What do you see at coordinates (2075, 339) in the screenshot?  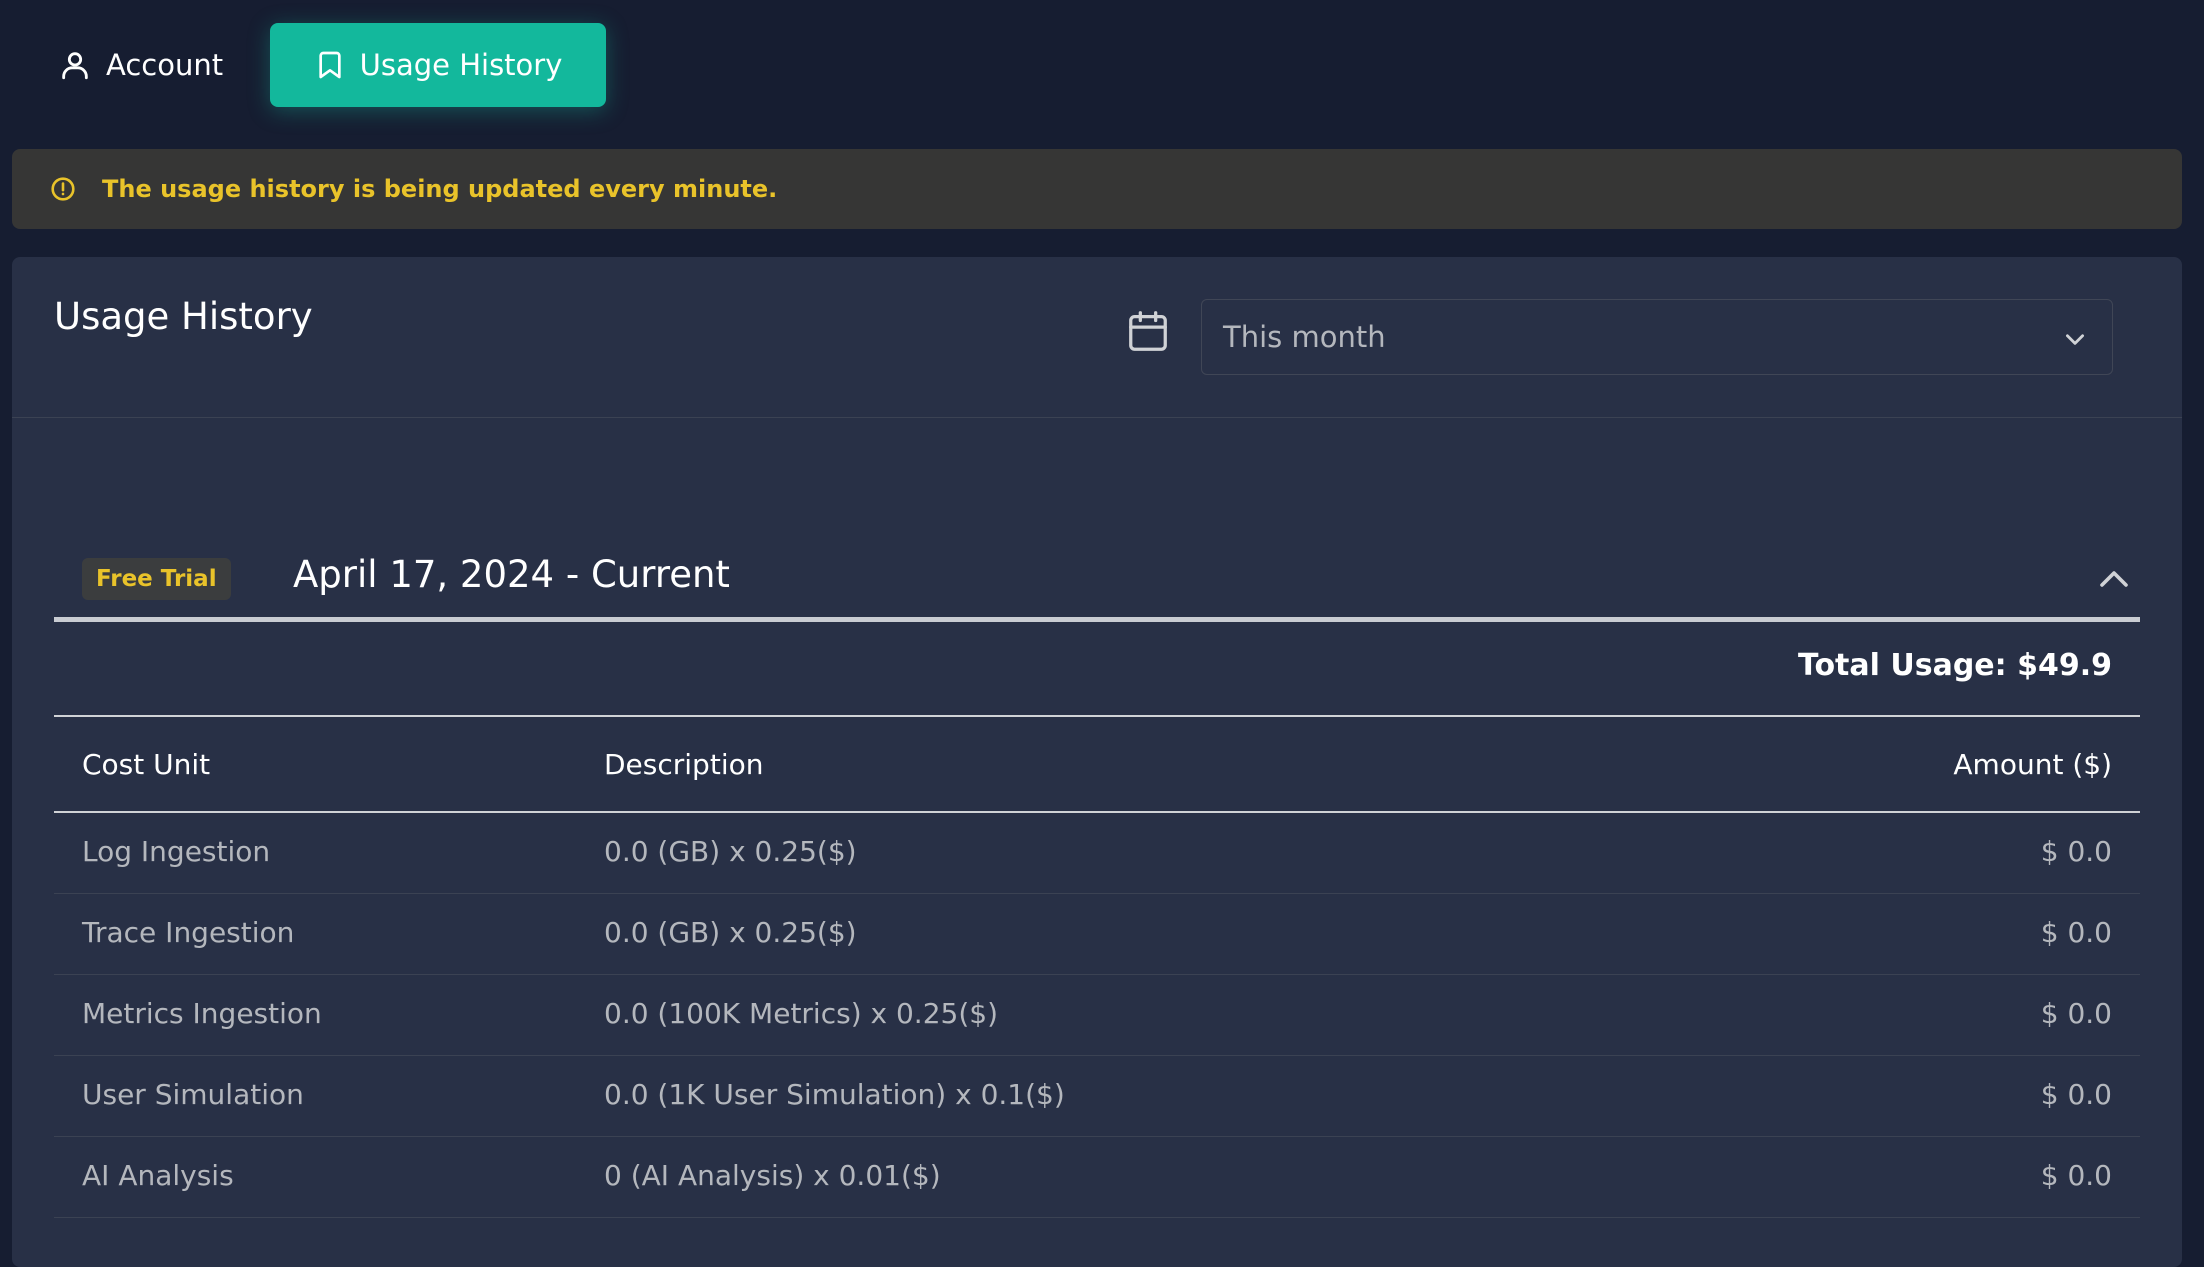 I see `chevron-down-icon` at bounding box center [2075, 339].